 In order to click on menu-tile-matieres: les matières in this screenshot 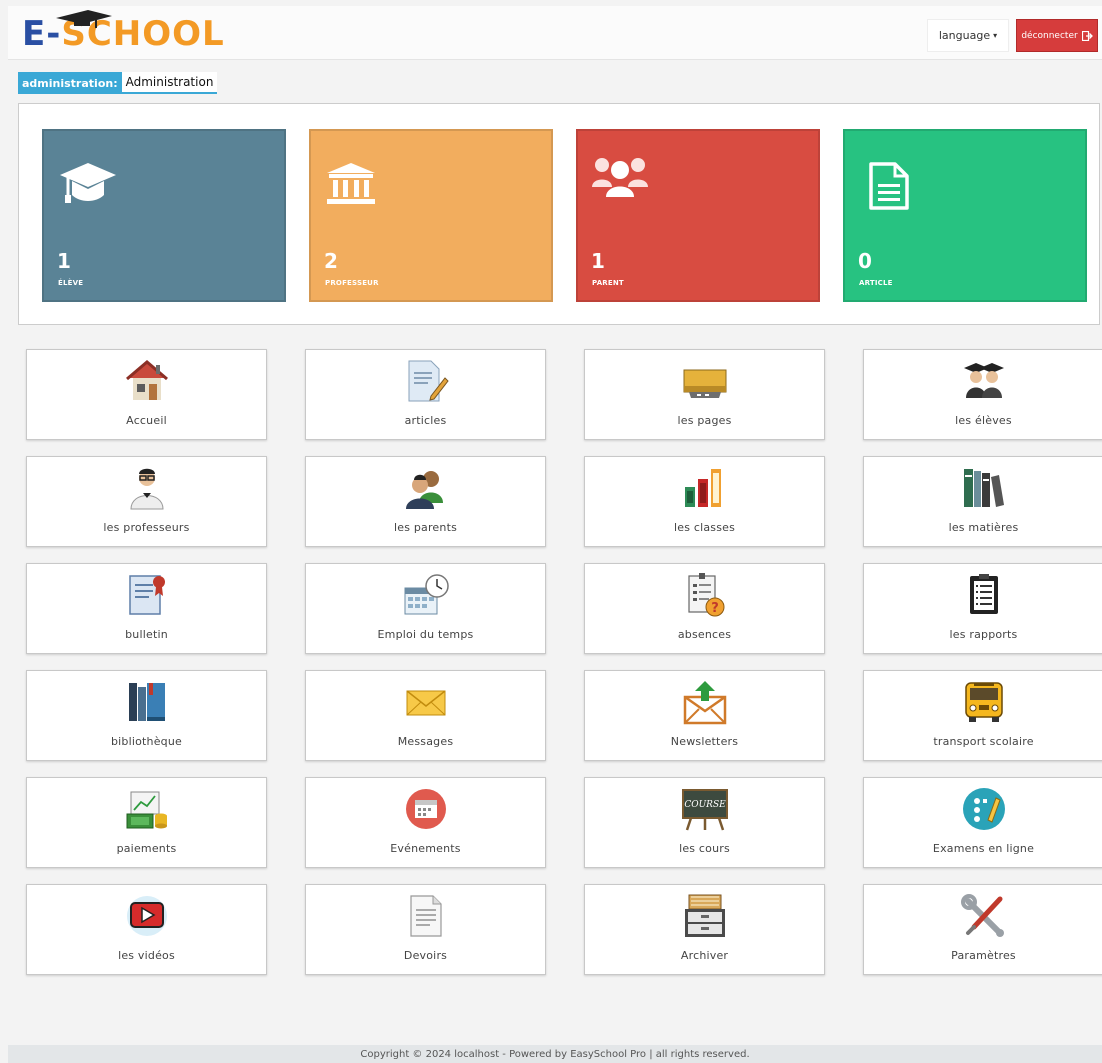, I will do `click(982, 501)`.